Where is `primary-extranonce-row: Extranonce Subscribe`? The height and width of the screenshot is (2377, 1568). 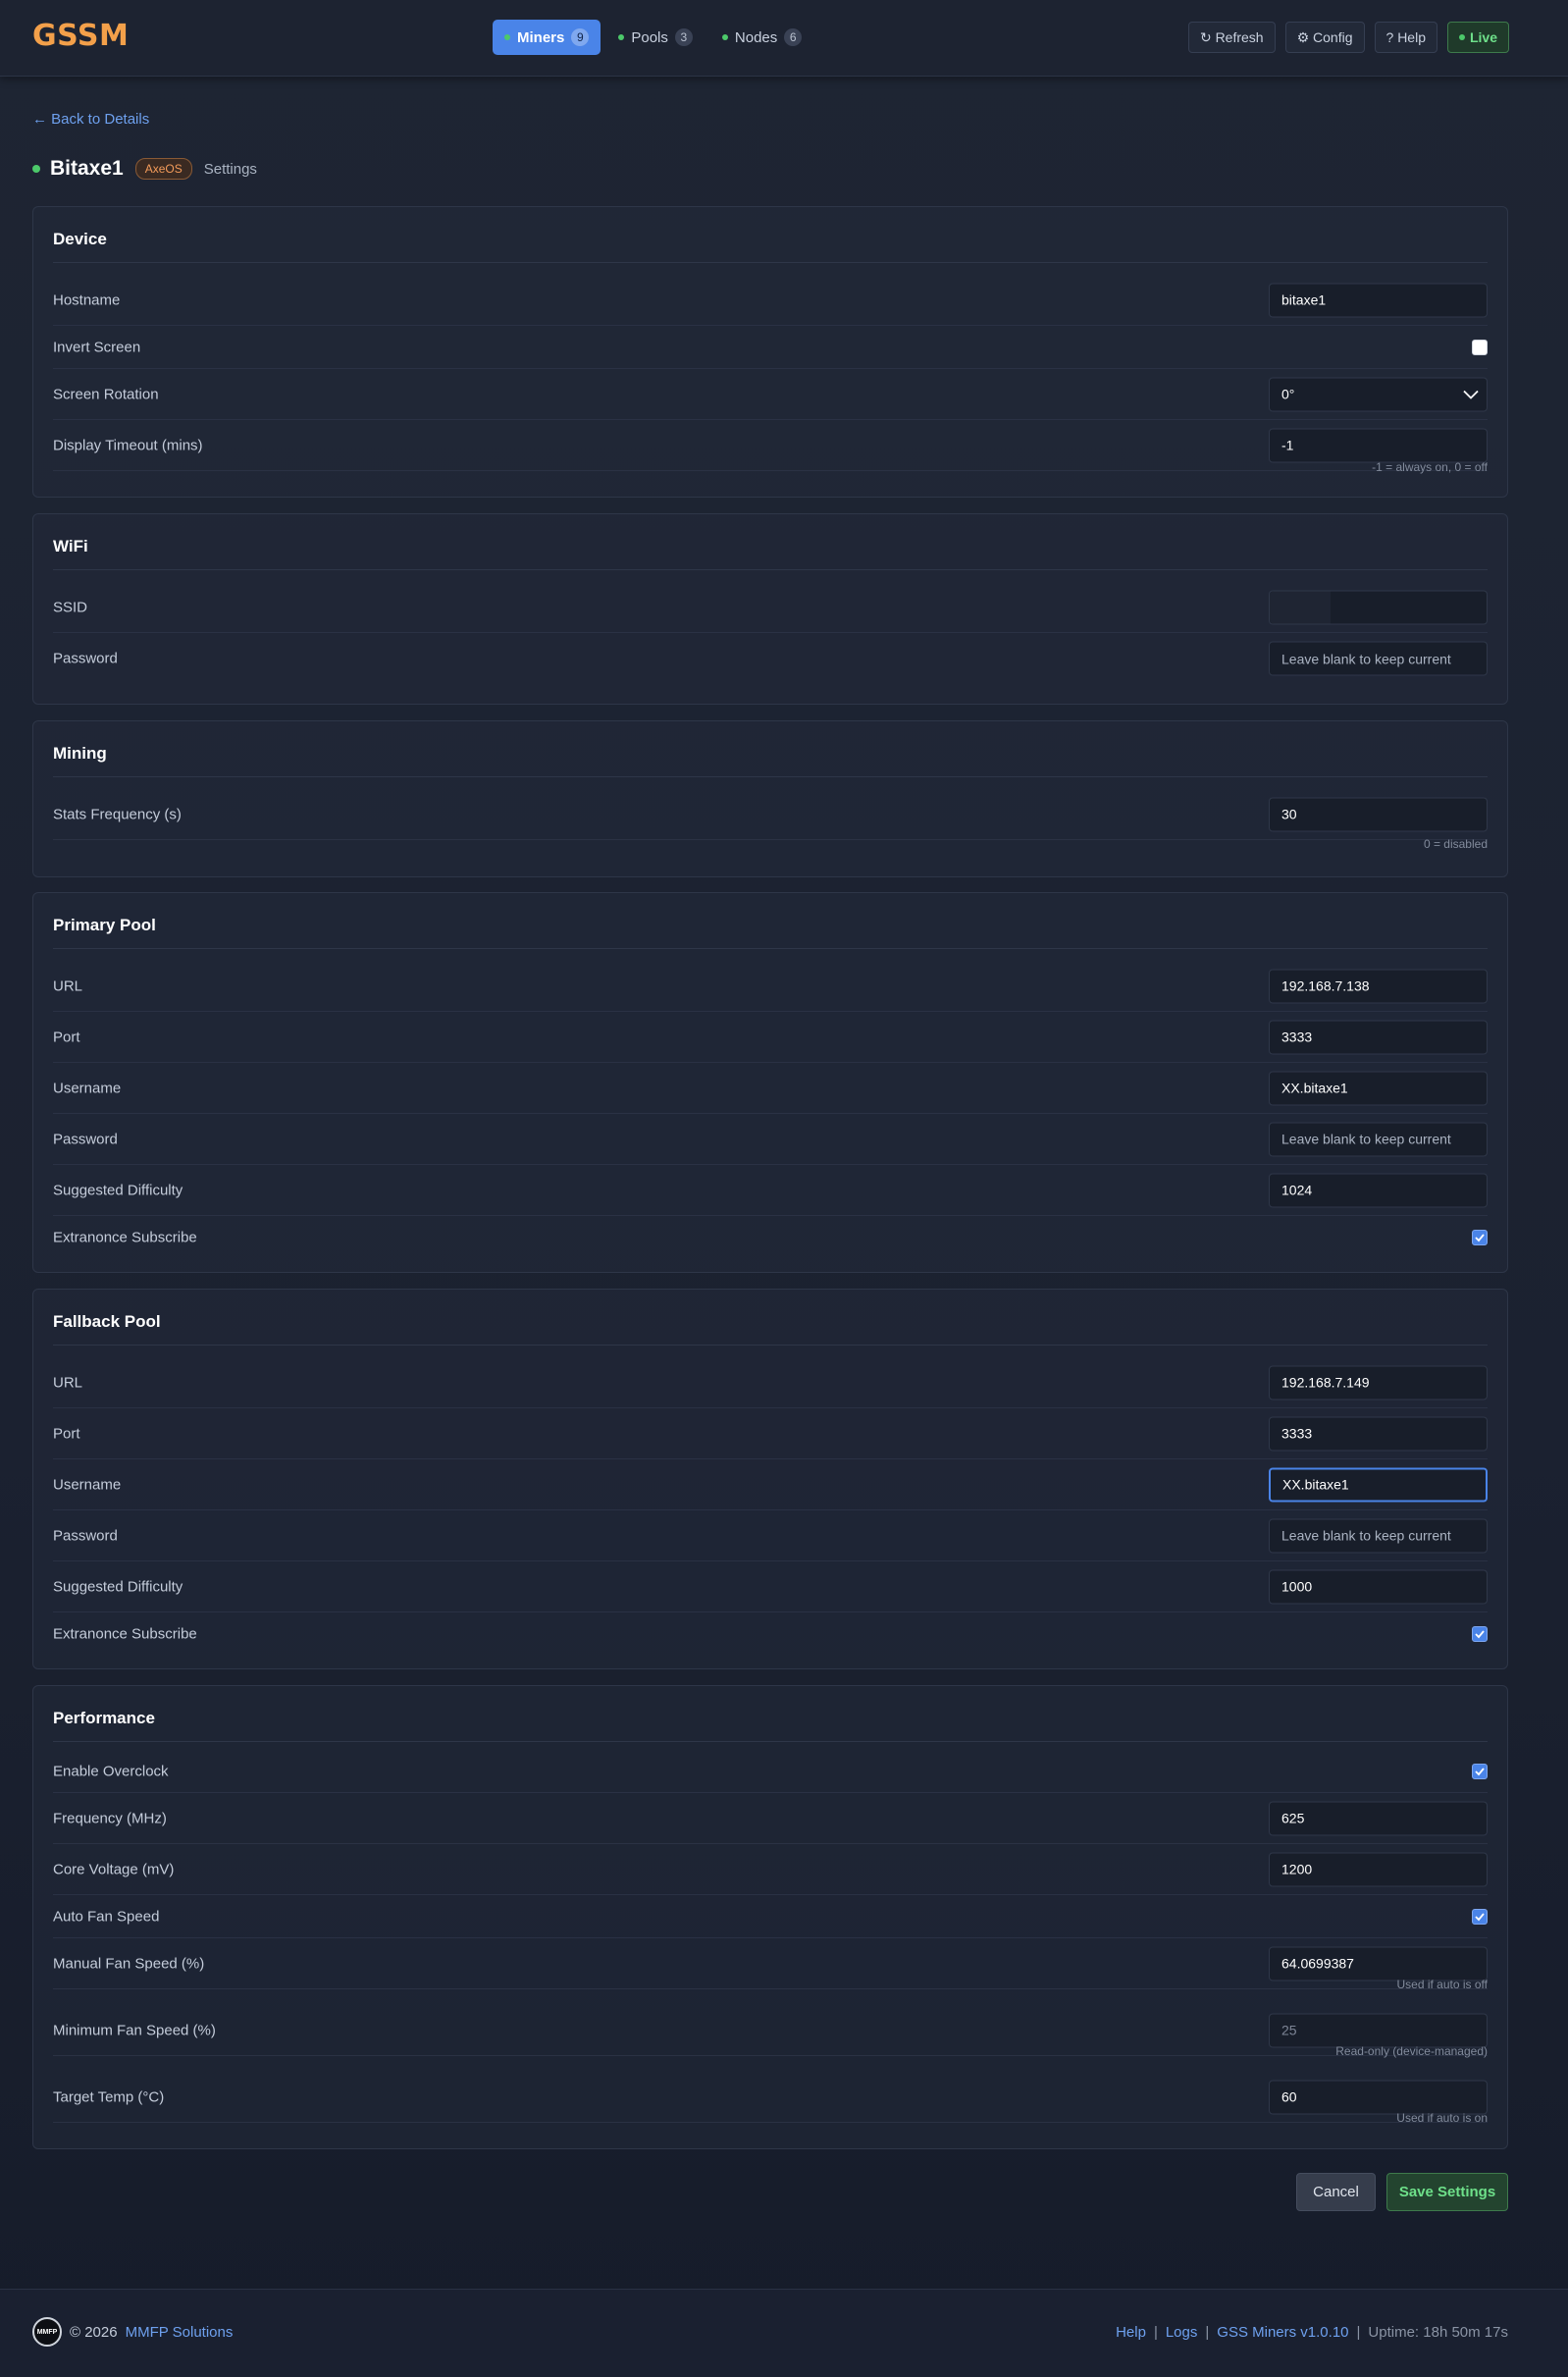 primary-extranonce-row: Extranonce Subscribe is located at coordinates (770, 1238).